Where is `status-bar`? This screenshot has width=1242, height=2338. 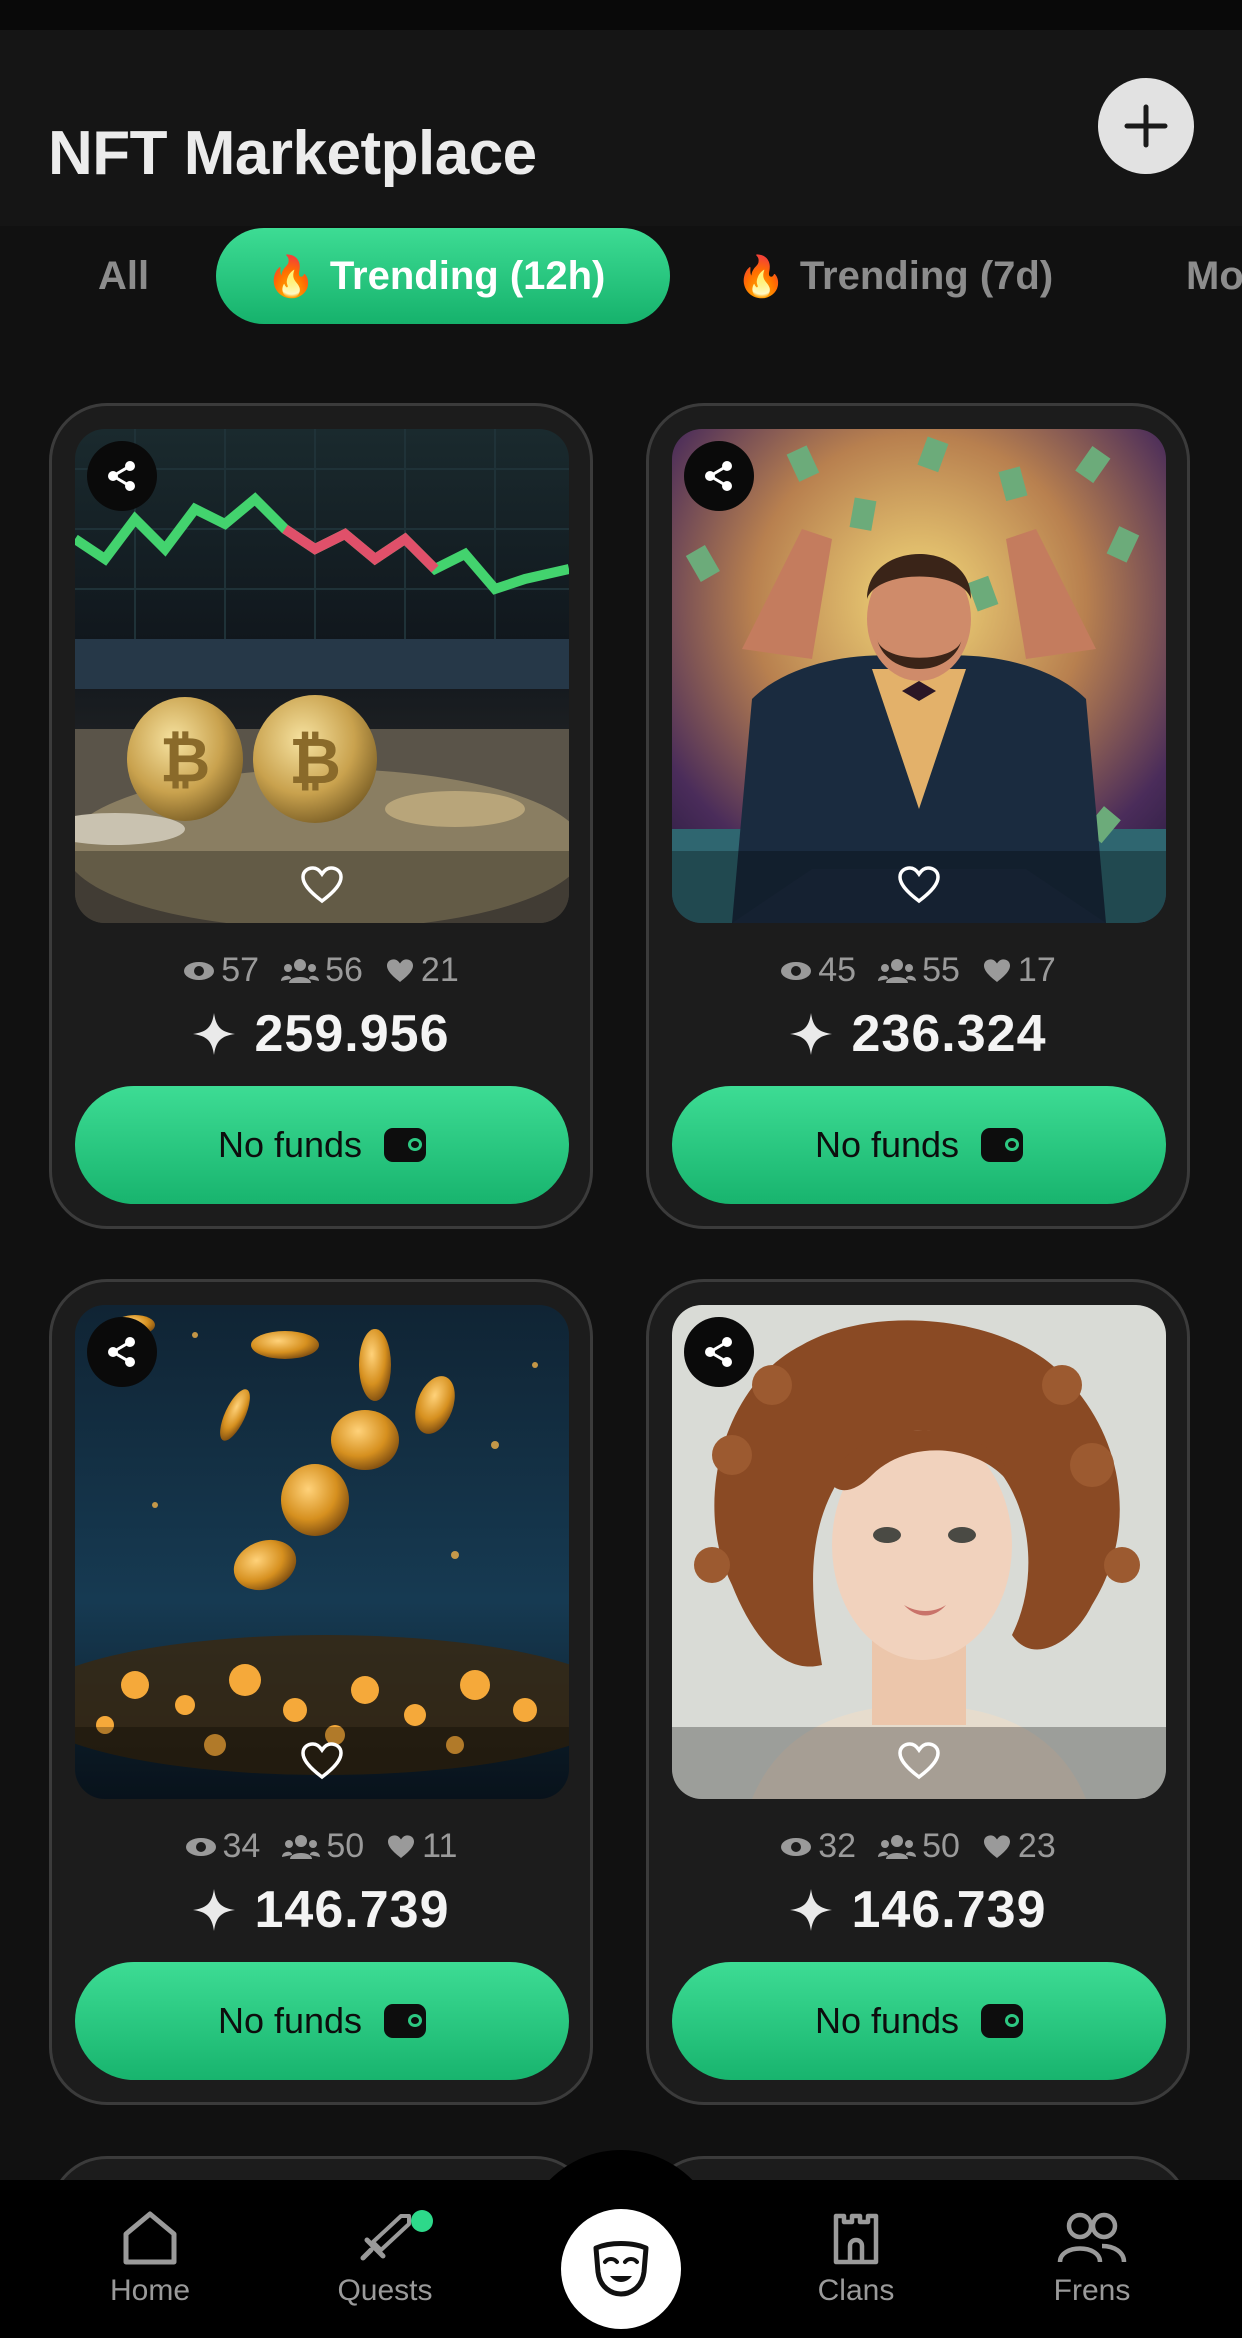 status-bar is located at coordinates (621, 15).